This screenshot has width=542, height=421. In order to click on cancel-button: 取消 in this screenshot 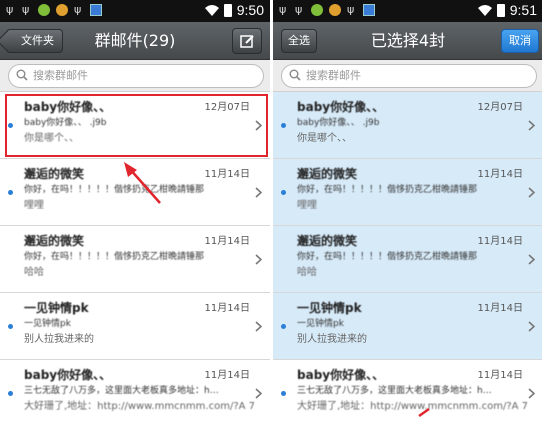, I will do `click(520, 41)`.